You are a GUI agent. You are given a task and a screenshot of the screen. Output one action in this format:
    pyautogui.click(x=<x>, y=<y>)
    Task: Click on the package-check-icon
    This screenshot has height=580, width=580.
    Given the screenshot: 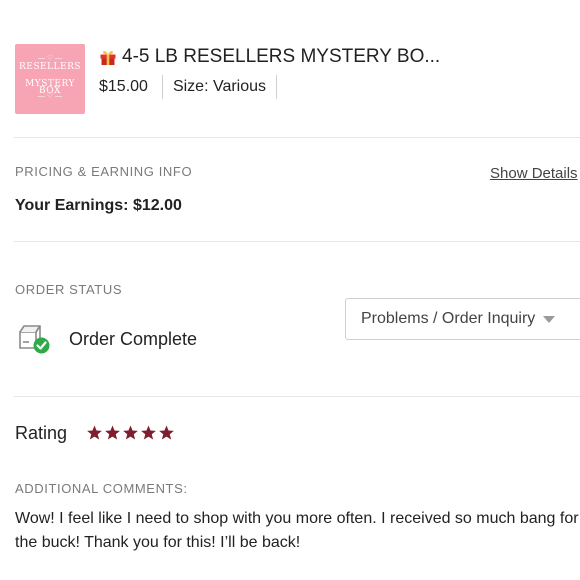 What is the action you would take?
    pyautogui.click(x=34, y=339)
    